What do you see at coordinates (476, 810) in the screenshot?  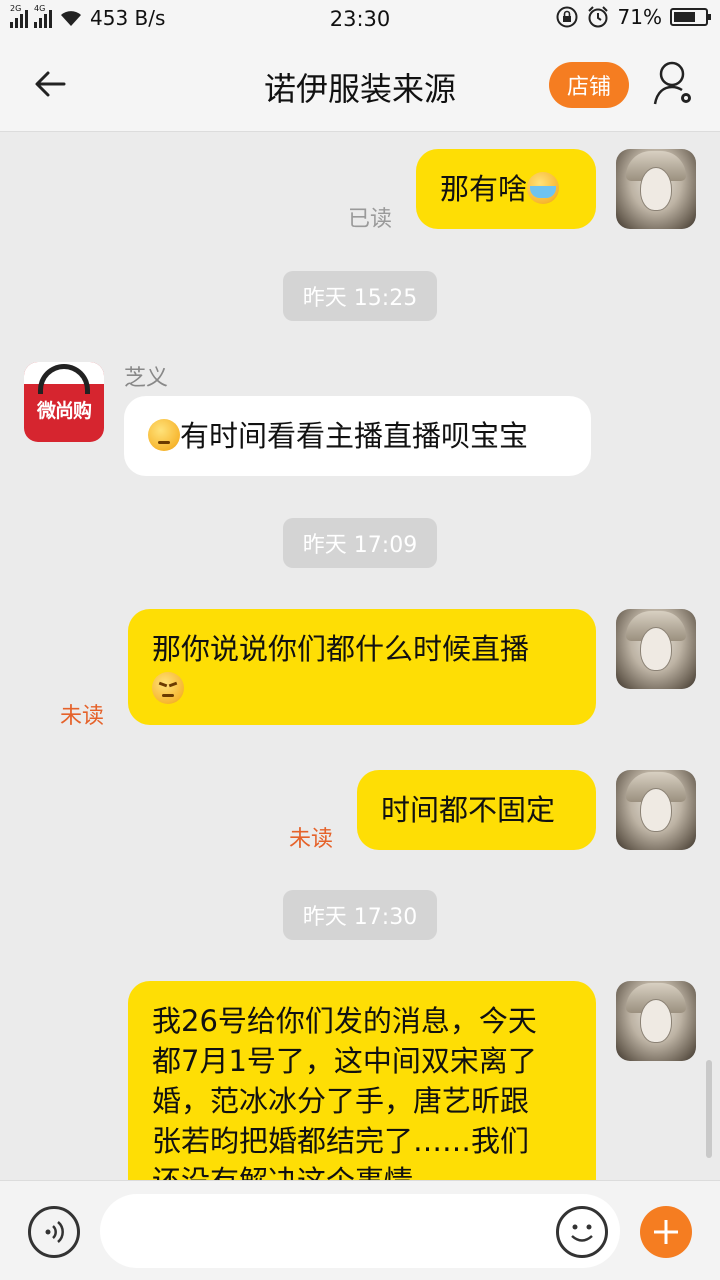 I see `message-bubble-mine: 时间都不固定` at bounding box center [476, 810].